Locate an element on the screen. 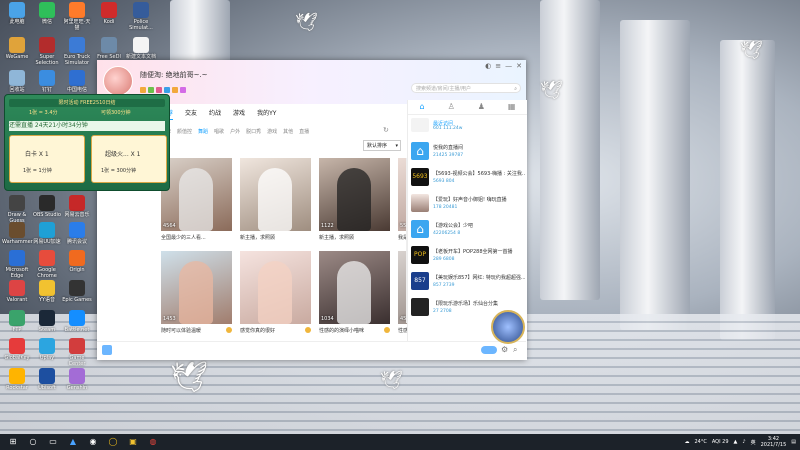  network-icon: ▲ is located at coordinates (736, 442).